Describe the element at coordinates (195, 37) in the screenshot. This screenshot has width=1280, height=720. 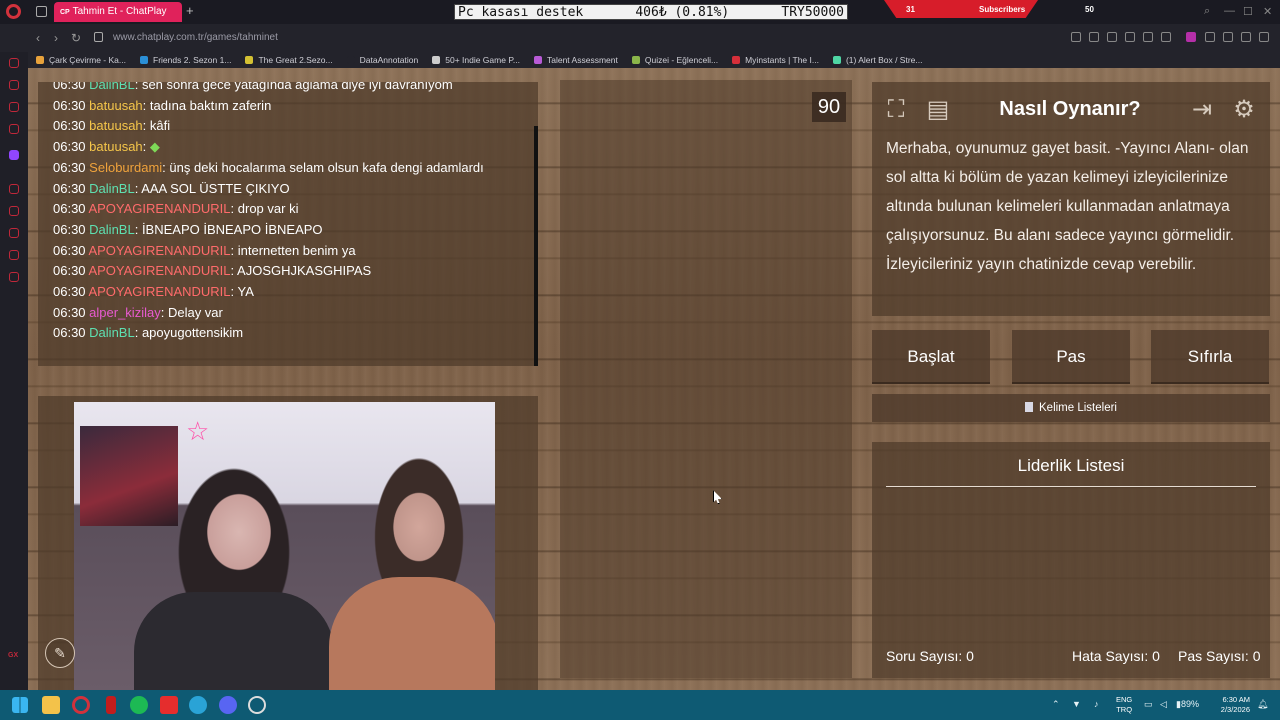
I see `url-field: www.chatplay.com.tr/games/tahminet` at that location.